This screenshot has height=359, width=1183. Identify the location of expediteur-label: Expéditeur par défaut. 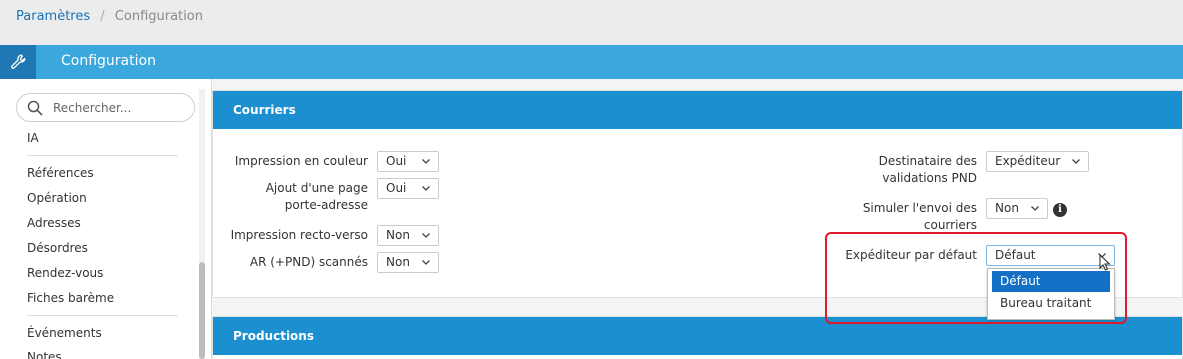
(911, 255).